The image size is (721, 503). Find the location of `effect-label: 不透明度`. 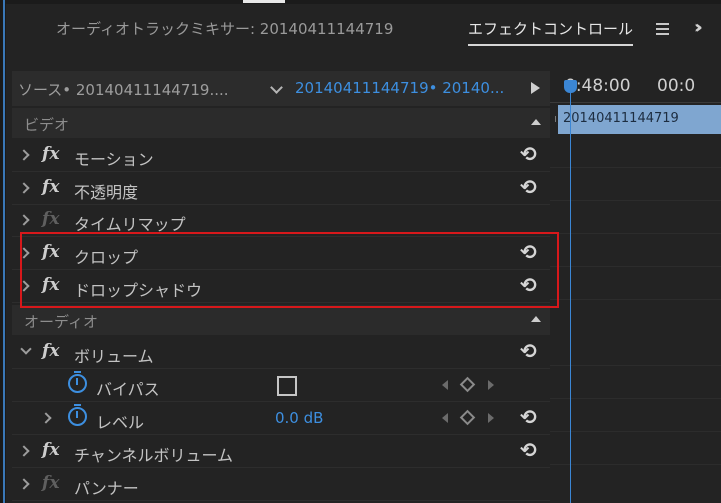

effect-label: 不透明度 is located at coordinates (106, 192).